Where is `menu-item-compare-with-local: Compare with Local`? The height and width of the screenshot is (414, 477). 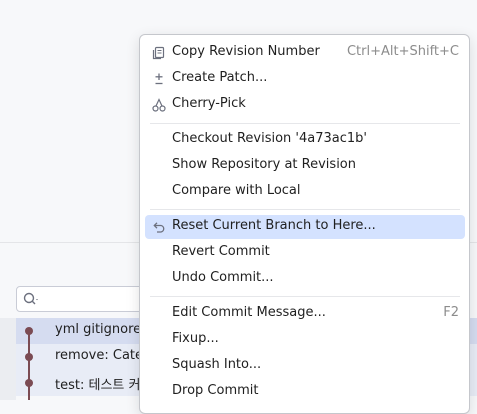
menu-item-compare-with-local: Compare with Local is located at coordinates (305, 192).